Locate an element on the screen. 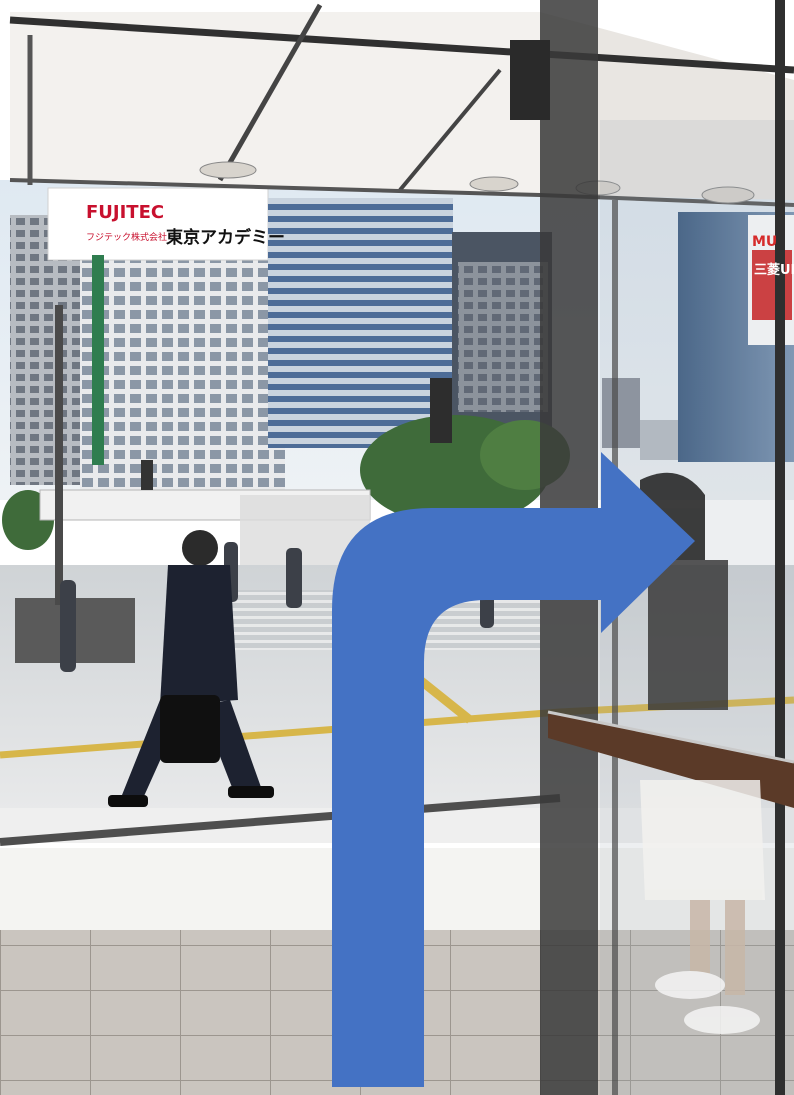 Image resolution: width=794 pixels, height=1095 pixels. traffic-signal is located at coordinates (441, 410).